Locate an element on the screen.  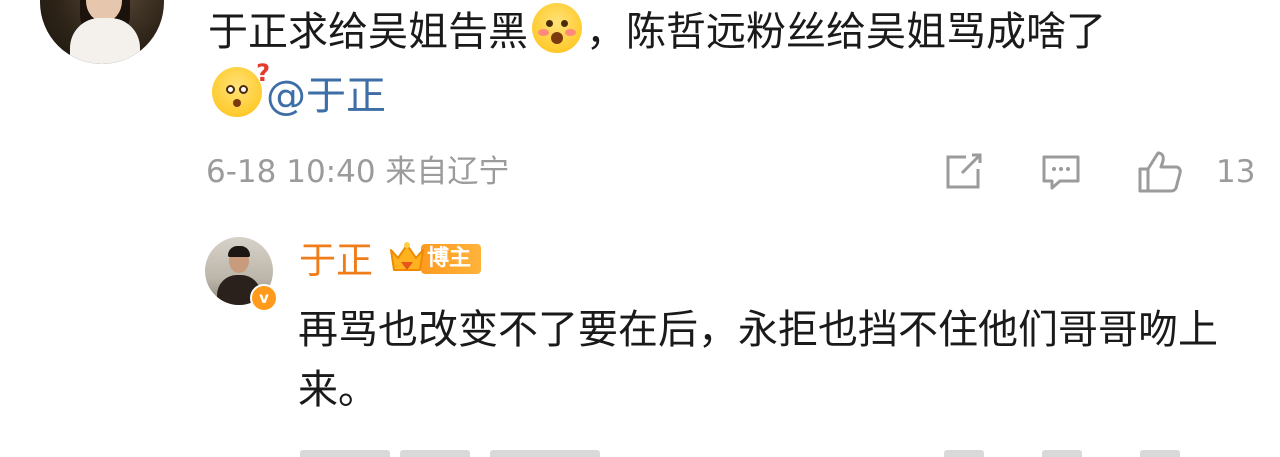
verified-mark: v is located at coordinates (264, 298).